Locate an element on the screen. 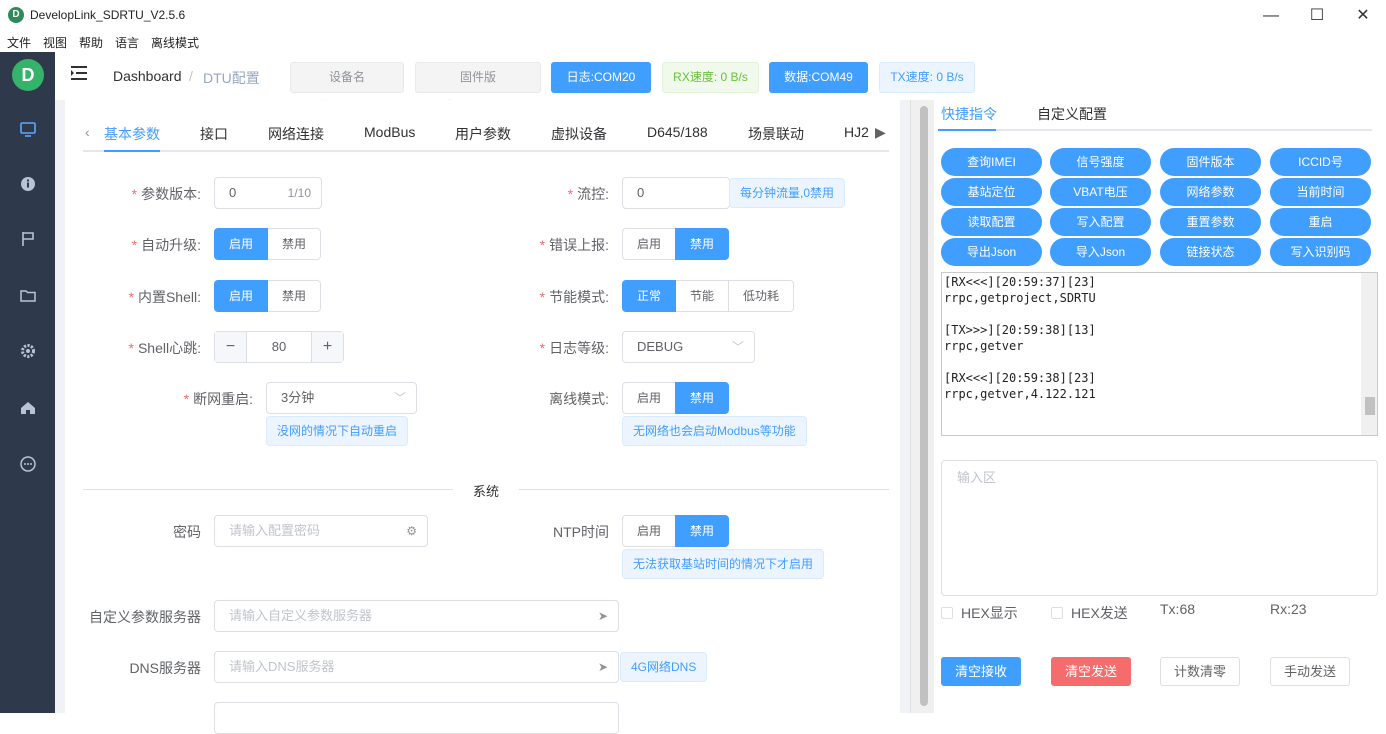 This screenshot has height=734, width=1386. offline-mode-disable: 禁用 is located at coordinates (702, 398).